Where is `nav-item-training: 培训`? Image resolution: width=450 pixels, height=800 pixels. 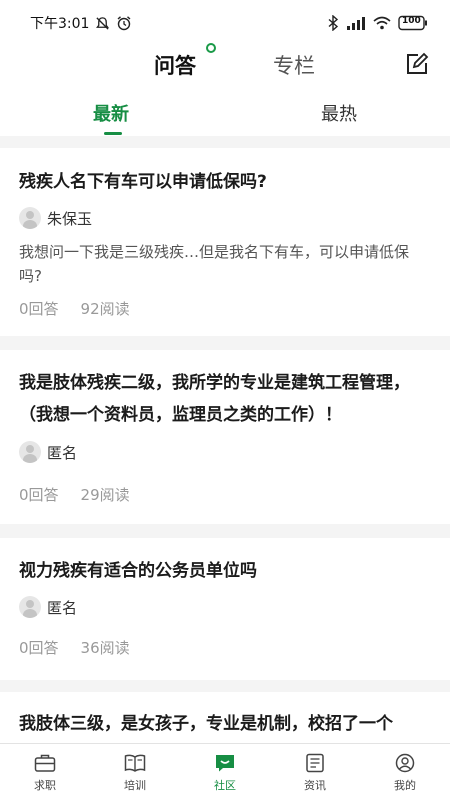 nav-item-training: 培训 is located at coordinates (135, 772).